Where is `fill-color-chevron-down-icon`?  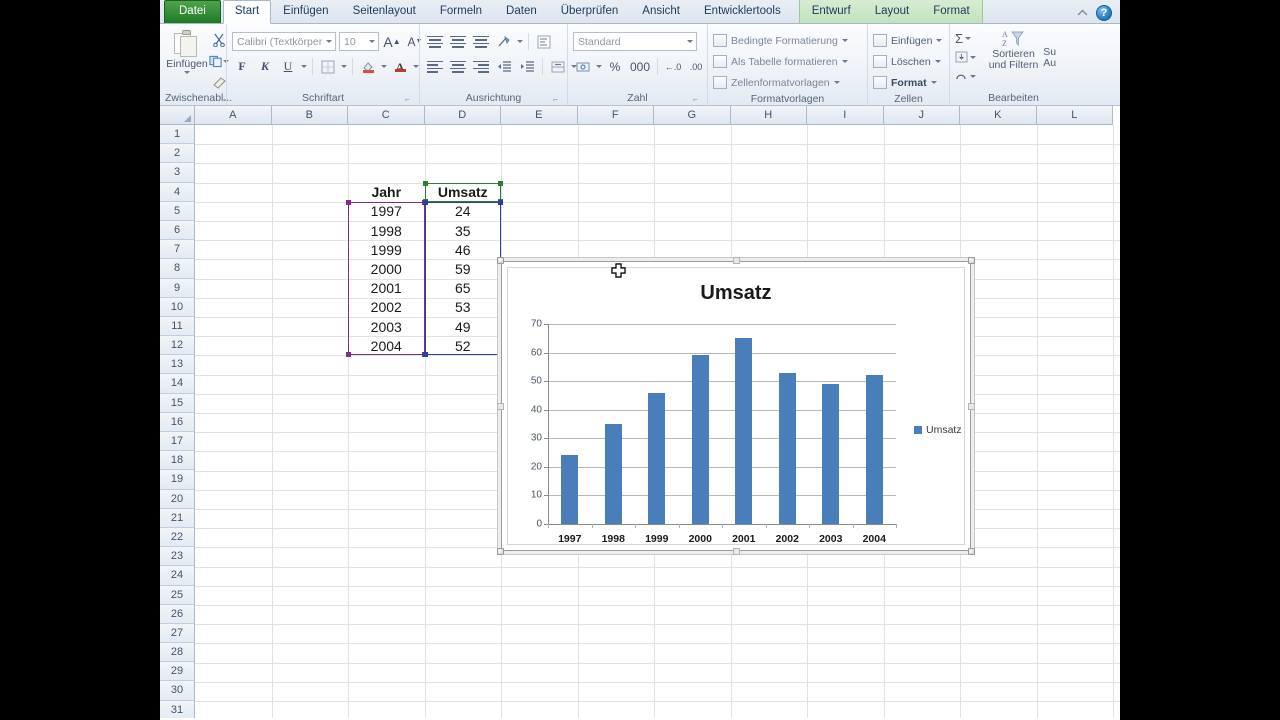 fill-color-chevron-down-icon is located at coordinates (384, 66).